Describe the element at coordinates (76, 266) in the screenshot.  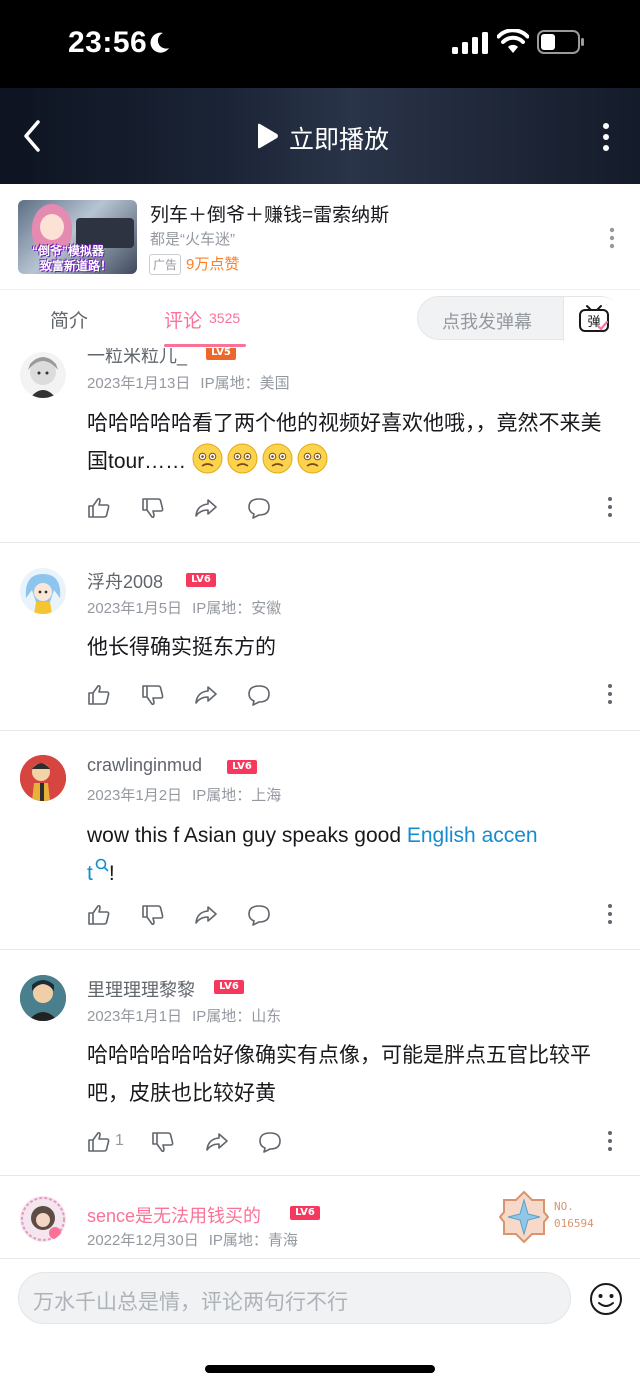
I see `ad-thumb-caption-2: 致富新道路！` at that location.